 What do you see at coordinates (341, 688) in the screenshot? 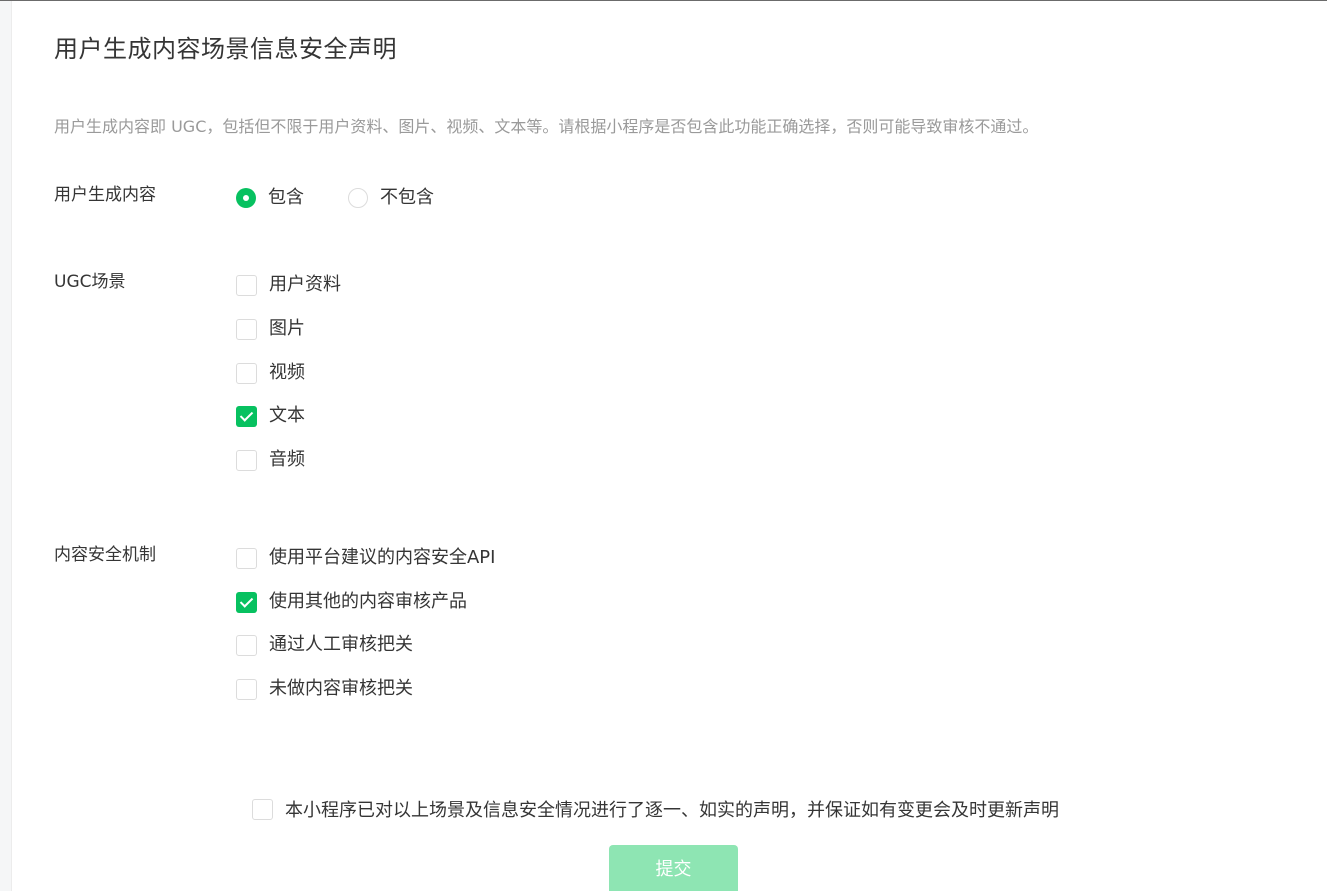
I see `checkbox-label: 未做内容审核把关` at bounding box center [341, 688].